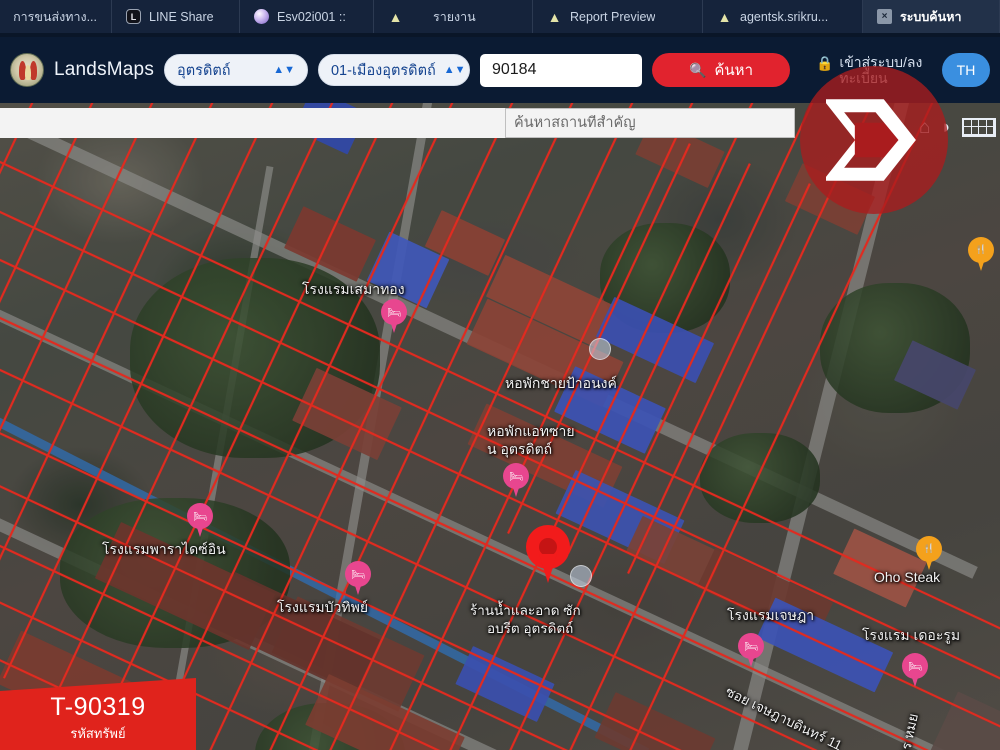 Image resolution: width=1000 pixels, height=750 pixels. Describe the element at coordinates (979, 127) in the screenshot. I see `layers-grid-icon` at that location.